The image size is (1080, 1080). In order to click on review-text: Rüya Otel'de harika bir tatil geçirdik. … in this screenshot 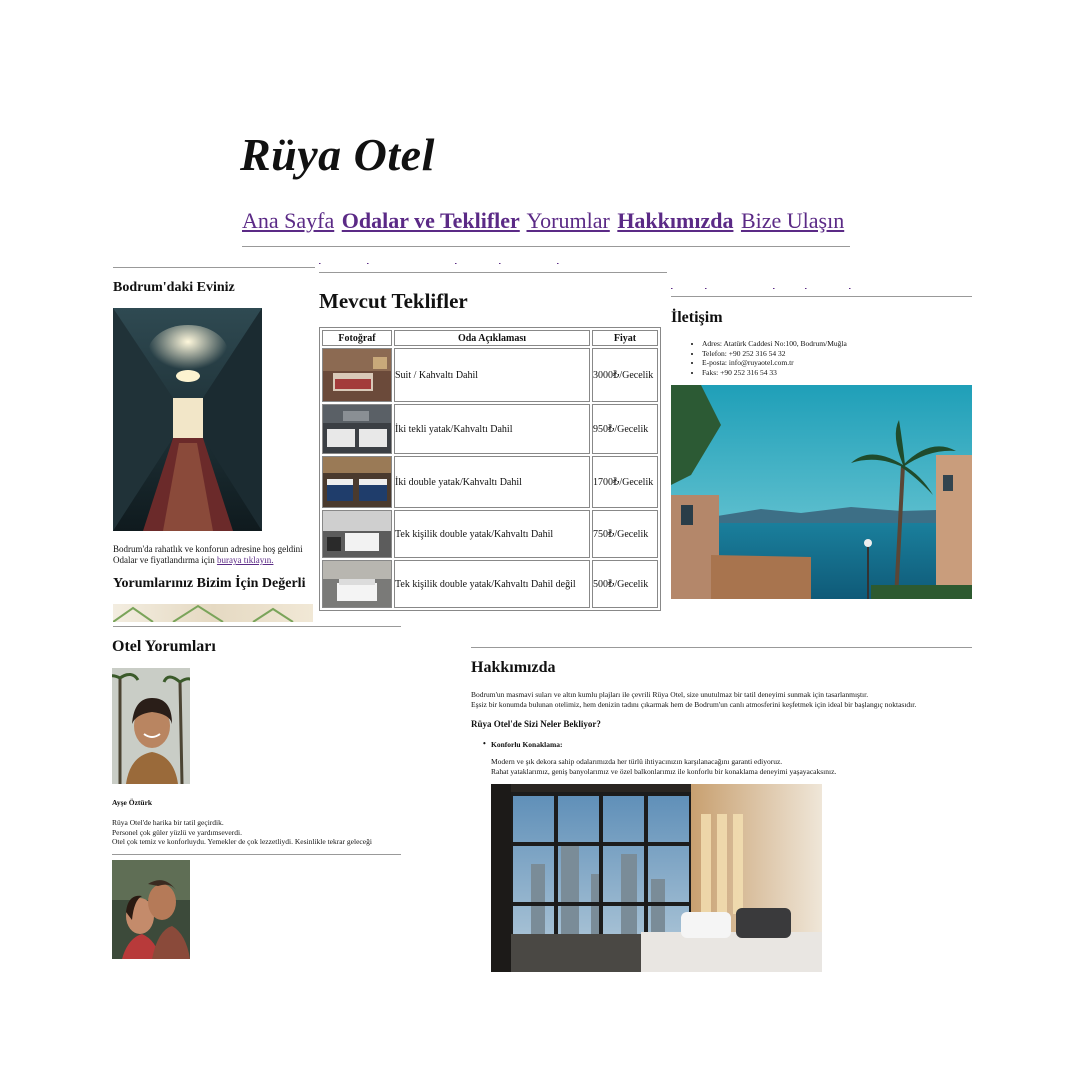, I will do `click(242, 832)`.